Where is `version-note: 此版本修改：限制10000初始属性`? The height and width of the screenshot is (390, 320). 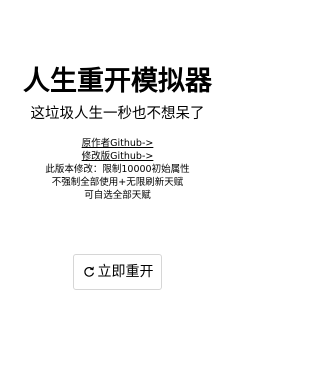 version-note: 此版本修改：限制10000初始属性 is located at coordinates (117, 169).